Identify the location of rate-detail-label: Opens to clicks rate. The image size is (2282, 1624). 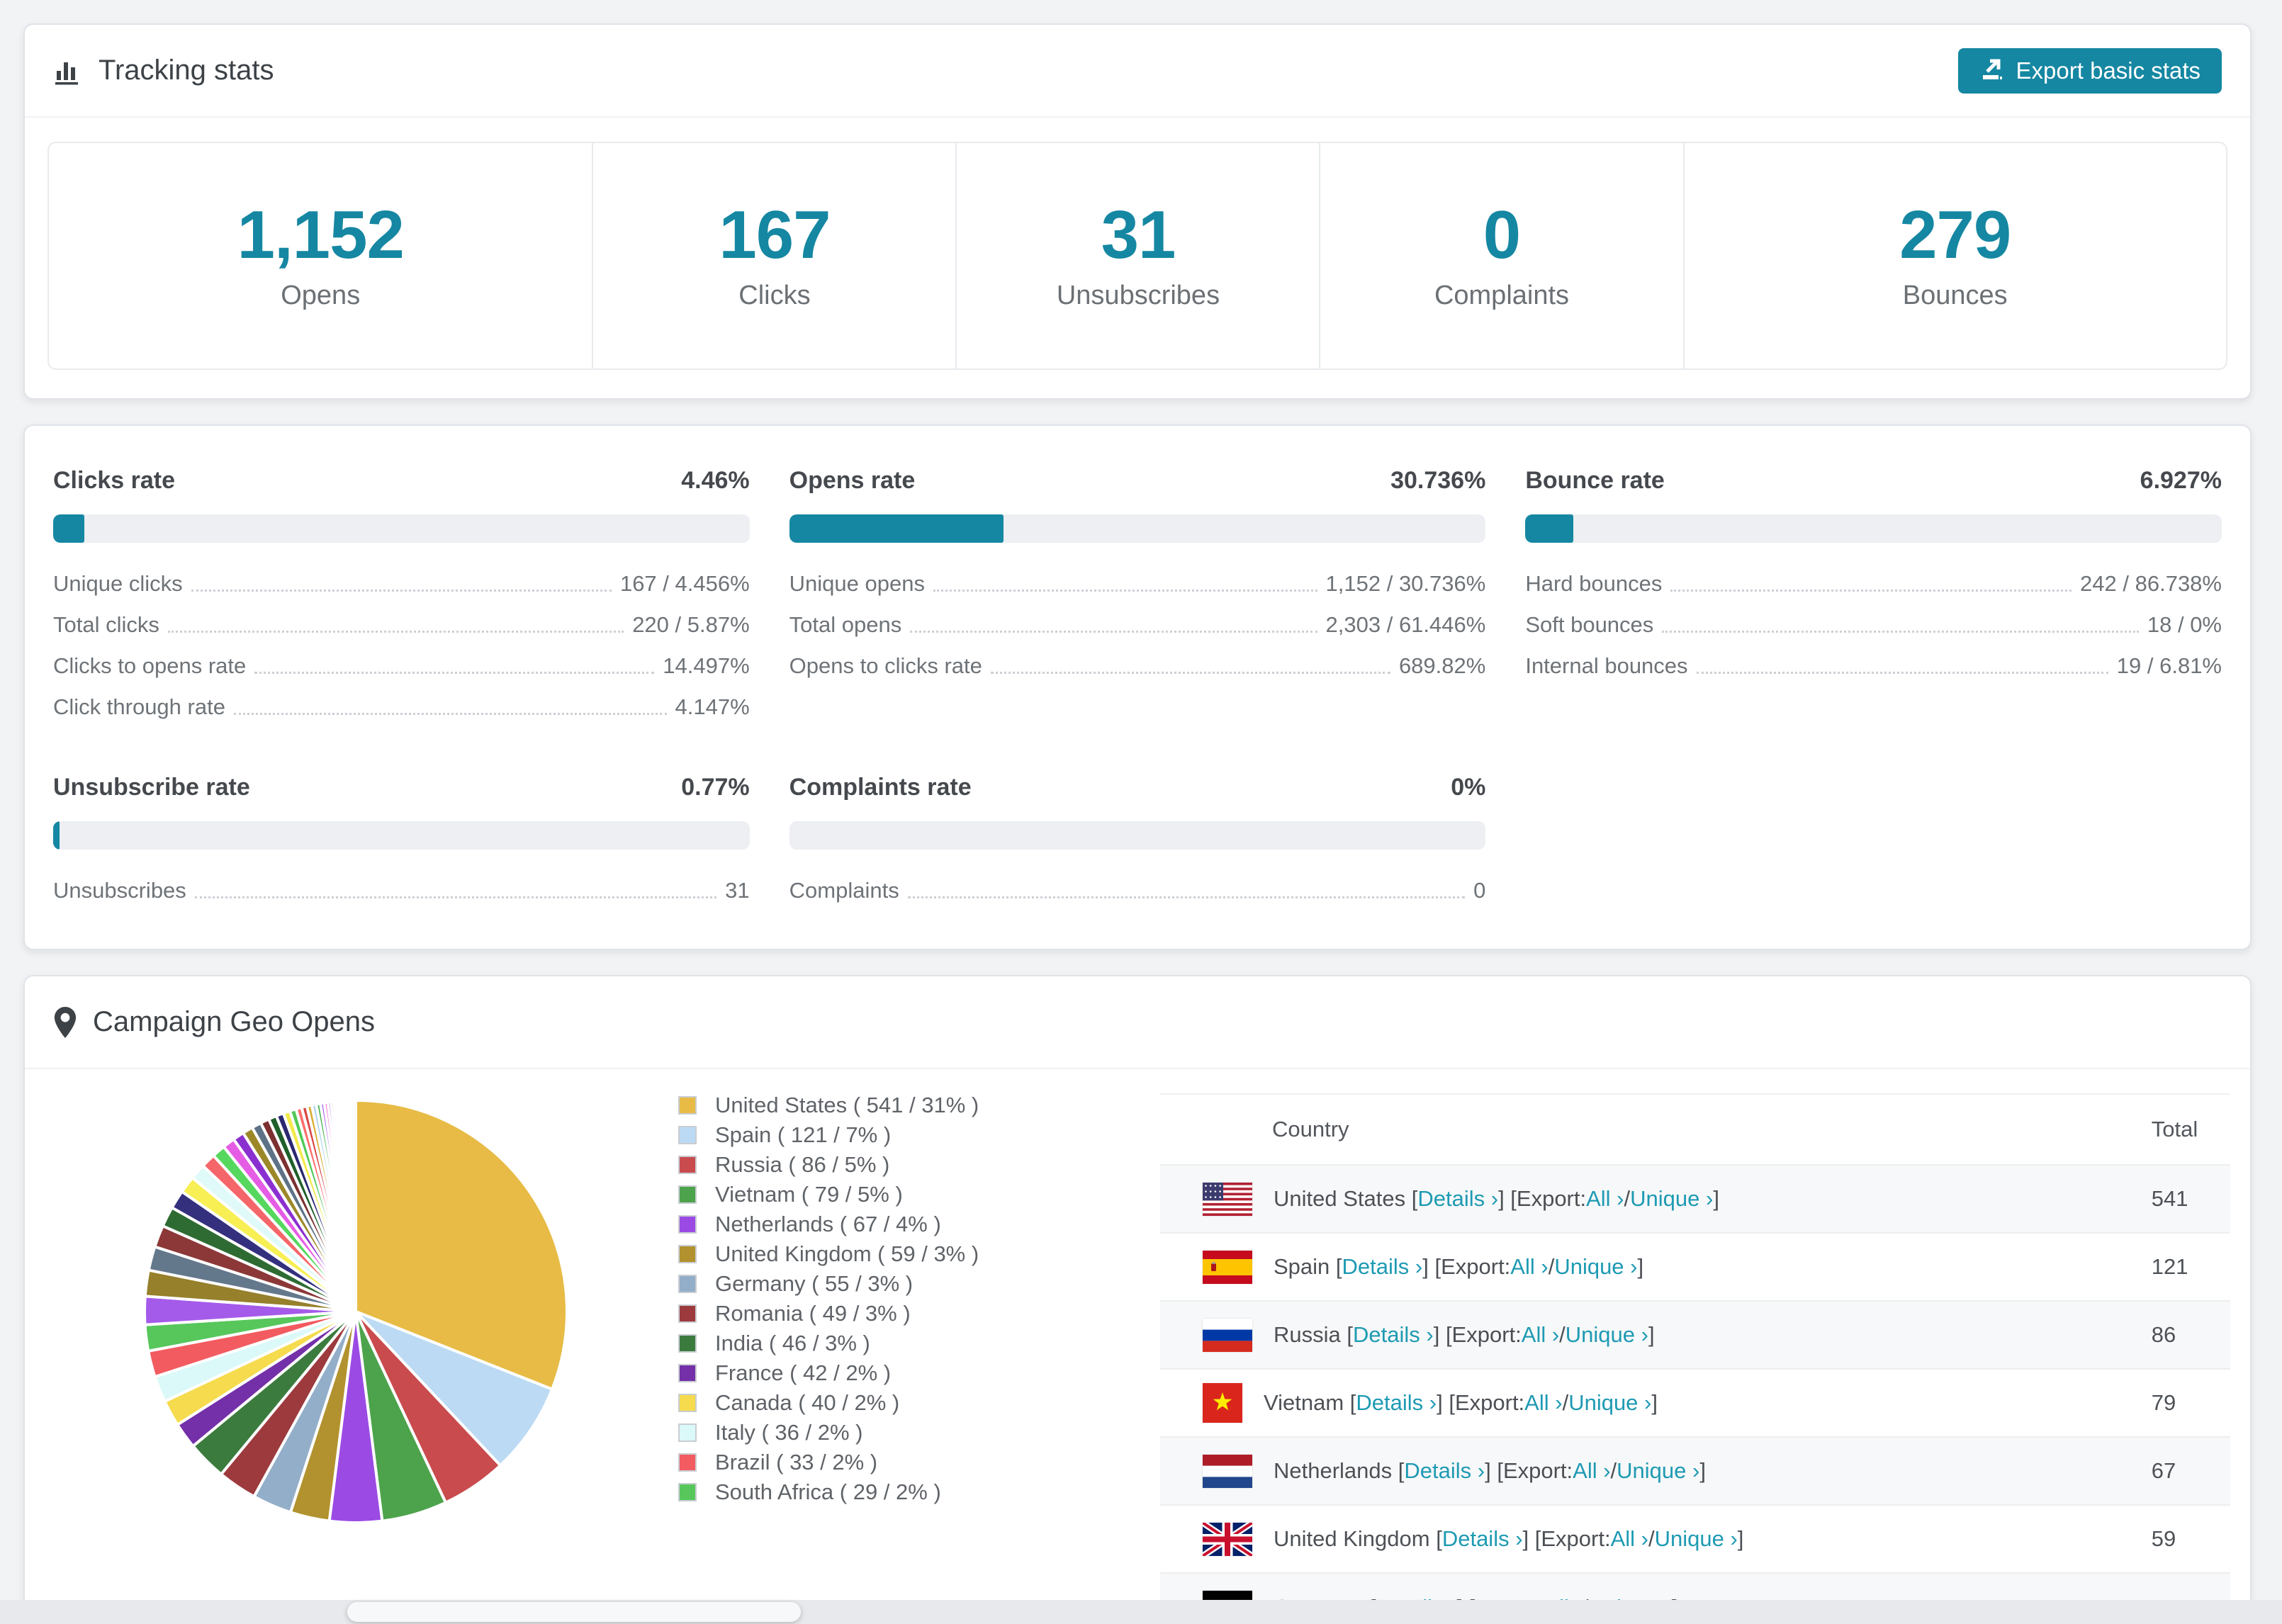
(885, 666).